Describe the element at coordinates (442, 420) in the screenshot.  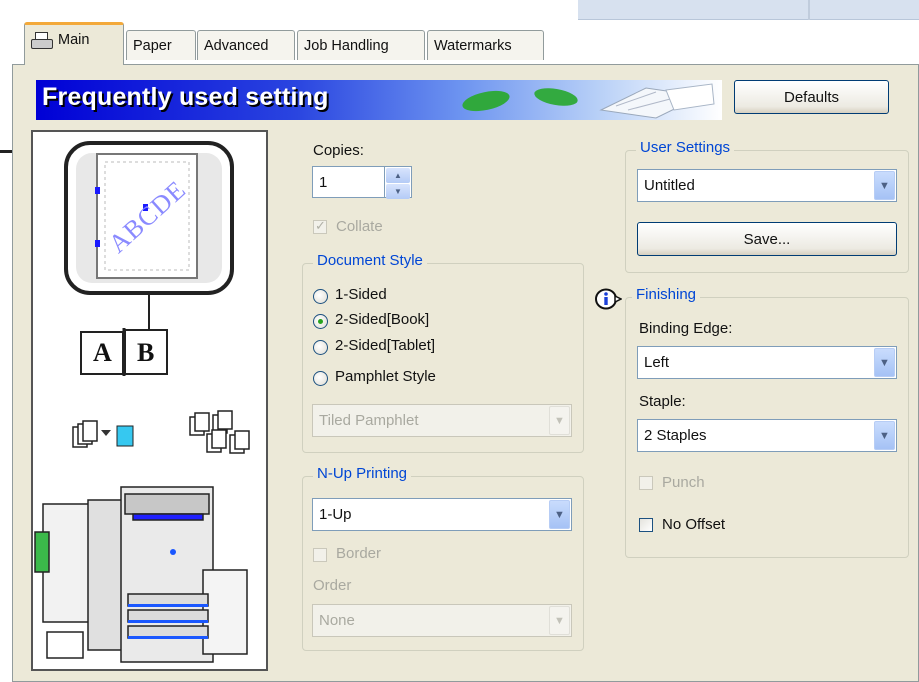
I see `pamphlet-style-select: Tiled Pamphlet ▼` at that location.